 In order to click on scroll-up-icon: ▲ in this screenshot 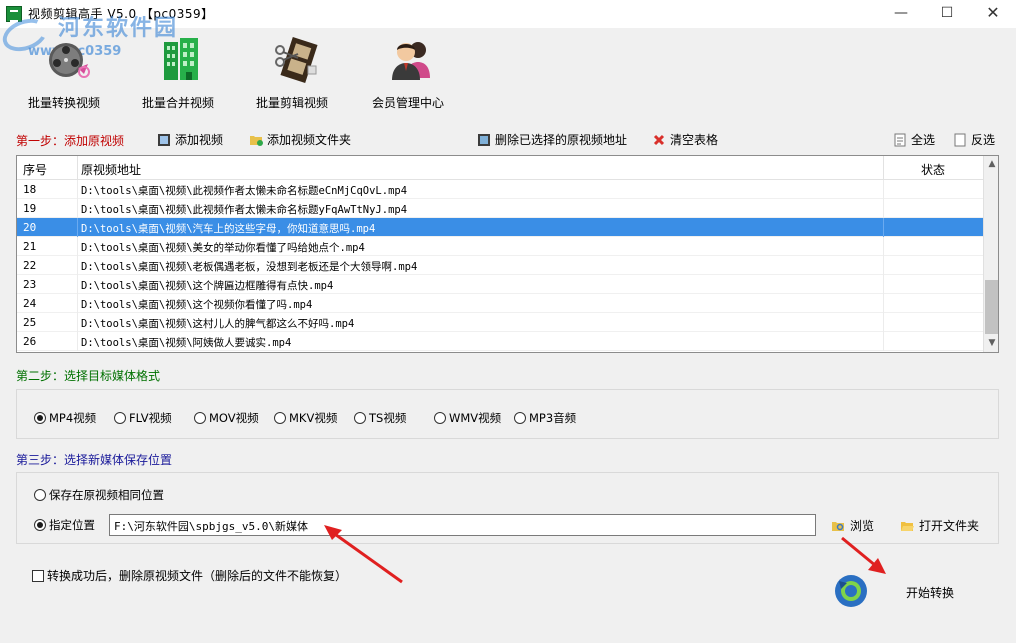, I will do `click(991, 164)`.